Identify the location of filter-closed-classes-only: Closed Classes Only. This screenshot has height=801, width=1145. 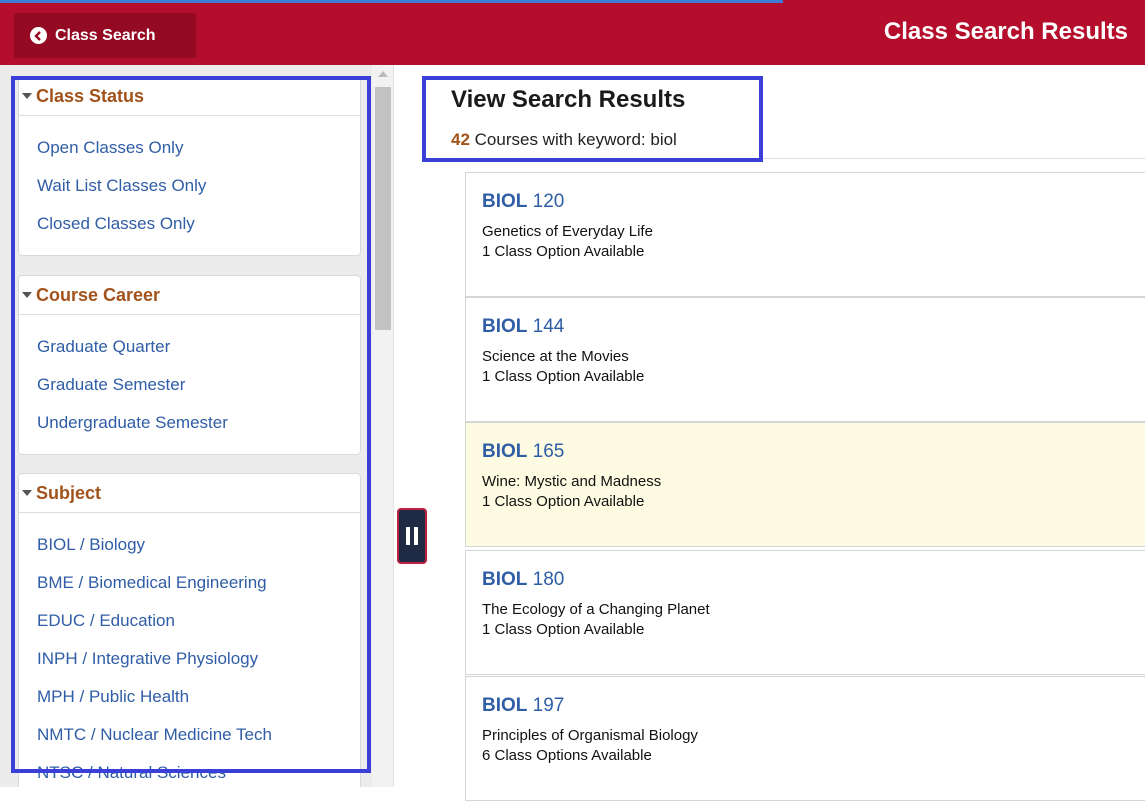
(189, 224).